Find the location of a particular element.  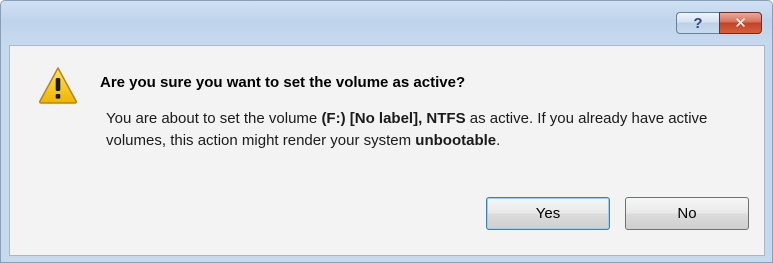

title-bar-buttons: ? ✕ is located at coordinates (719, 23).